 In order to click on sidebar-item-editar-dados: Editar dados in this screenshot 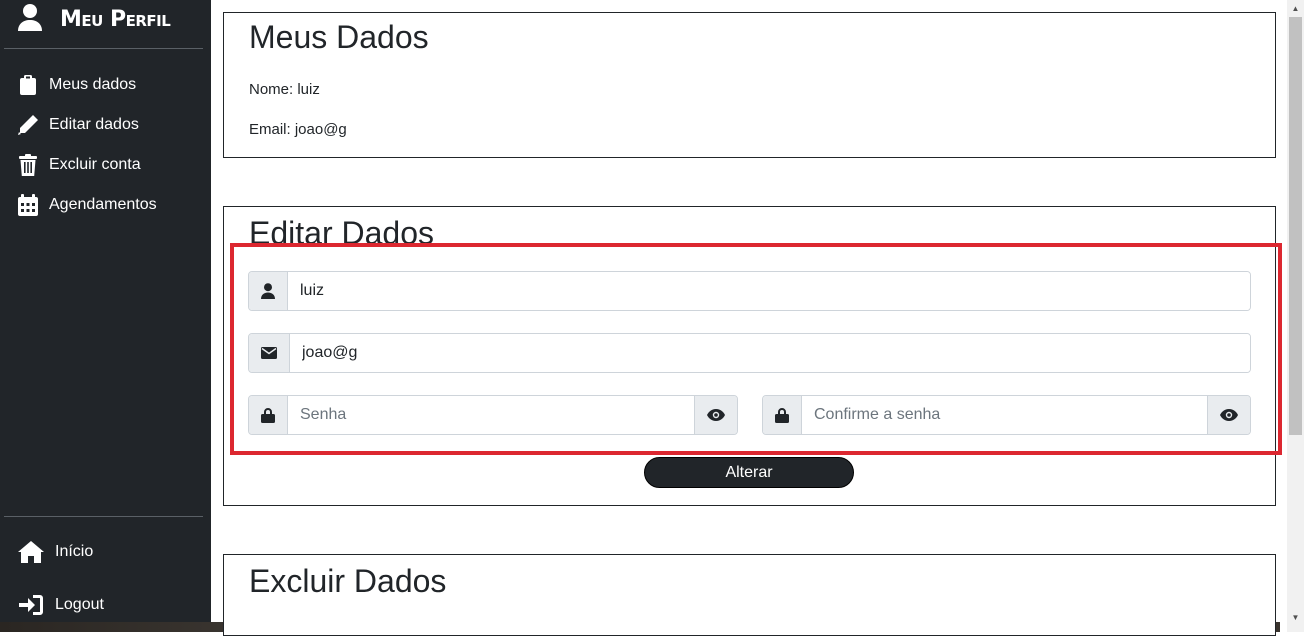, I will do `click(78, 125)`.